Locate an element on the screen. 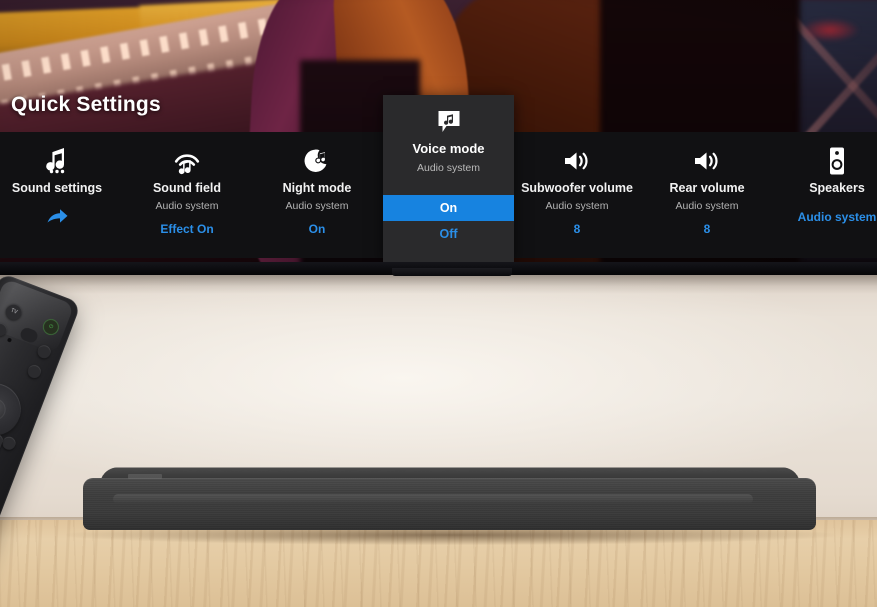 The height and width of the screenshot is (607, 877). popup-title: Voice mode is located at coordinates (448, 148).